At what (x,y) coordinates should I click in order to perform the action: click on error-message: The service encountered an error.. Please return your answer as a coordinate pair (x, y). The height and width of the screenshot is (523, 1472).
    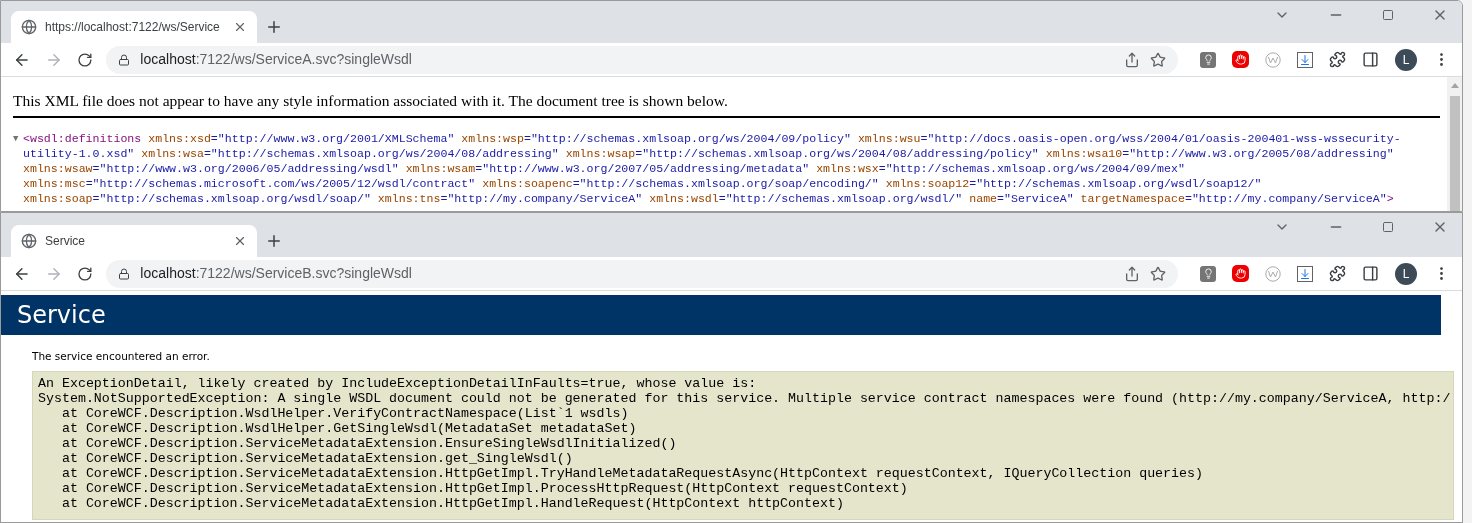
    Looking at the image, I should click on (121, 356).